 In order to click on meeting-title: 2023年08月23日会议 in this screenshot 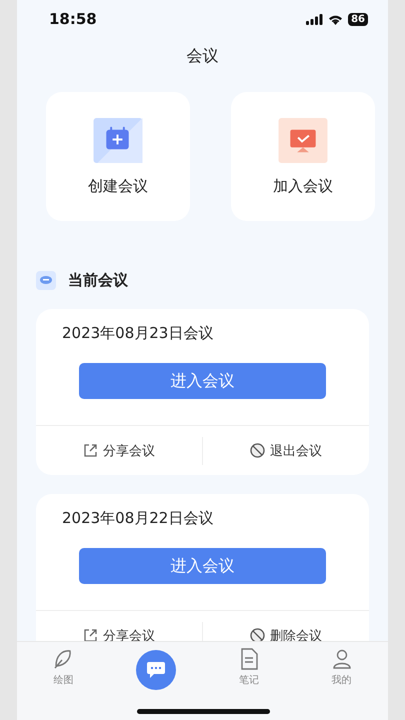, I will do `click(138, 333)`.